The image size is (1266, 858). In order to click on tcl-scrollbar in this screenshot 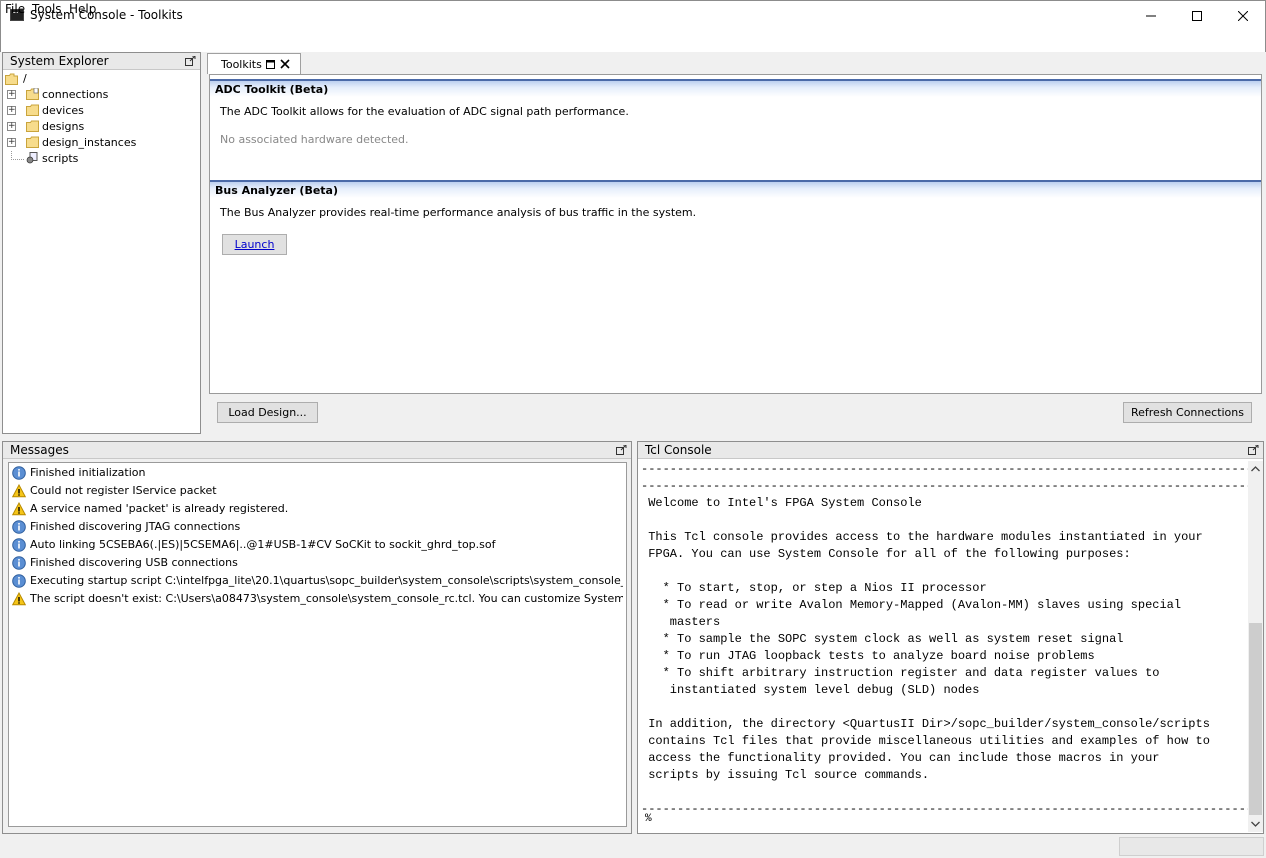, I will do `click(1255, 646)`.